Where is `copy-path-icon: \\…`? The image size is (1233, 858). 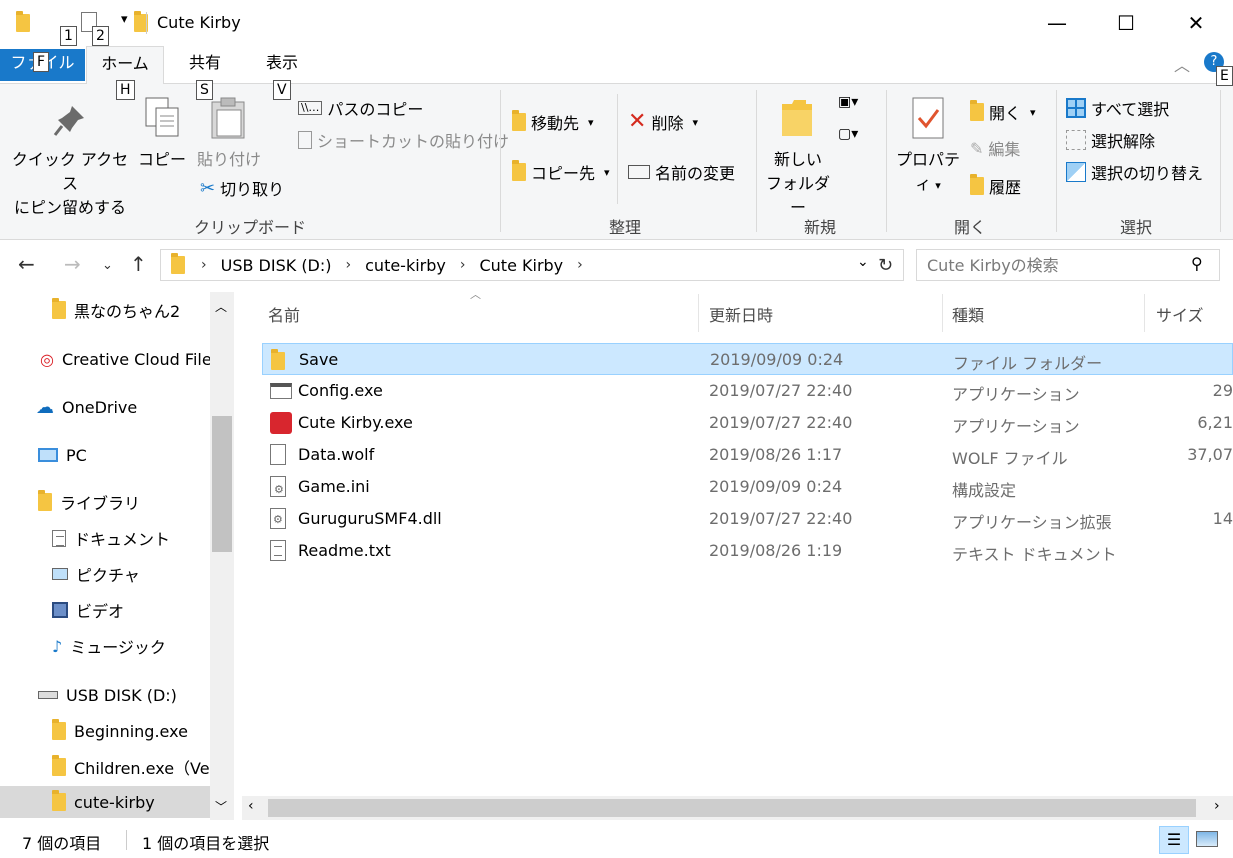 copy-path-icon: \\… is located at coordinates (310, 108).